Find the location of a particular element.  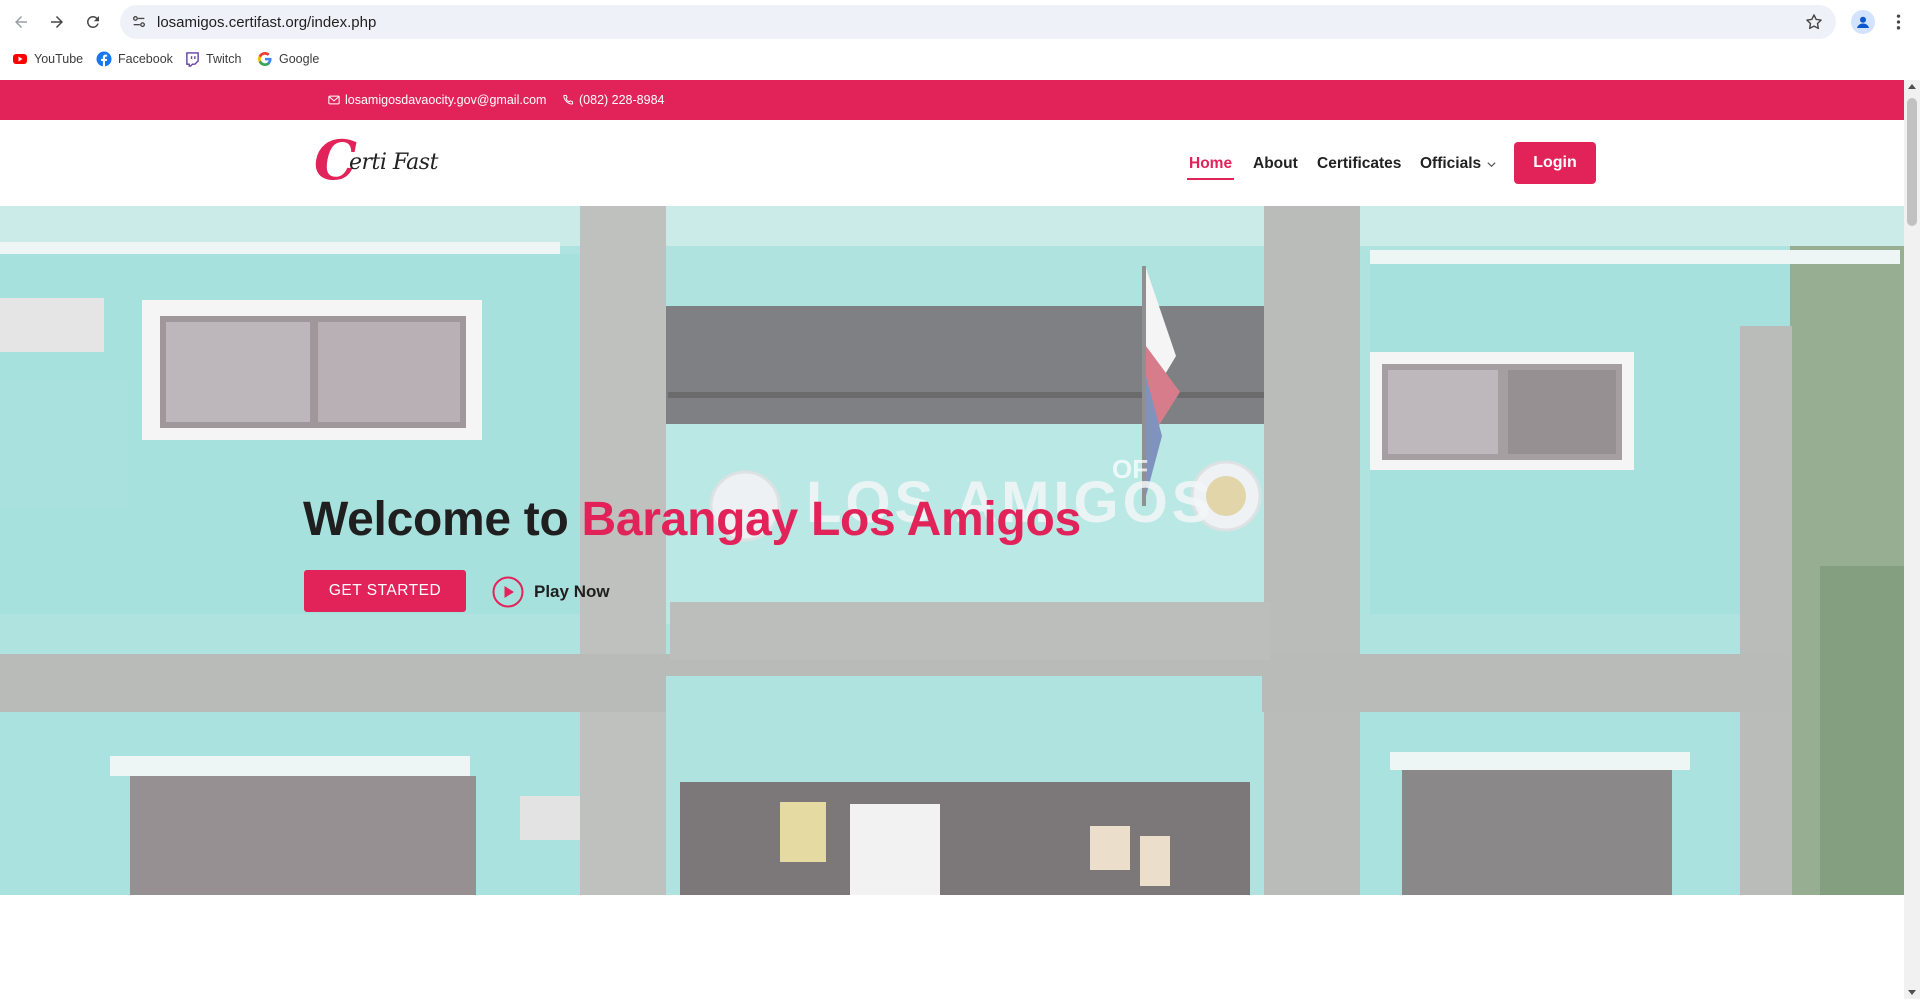

nav-home: Home is located at coordinates (1211, 166).